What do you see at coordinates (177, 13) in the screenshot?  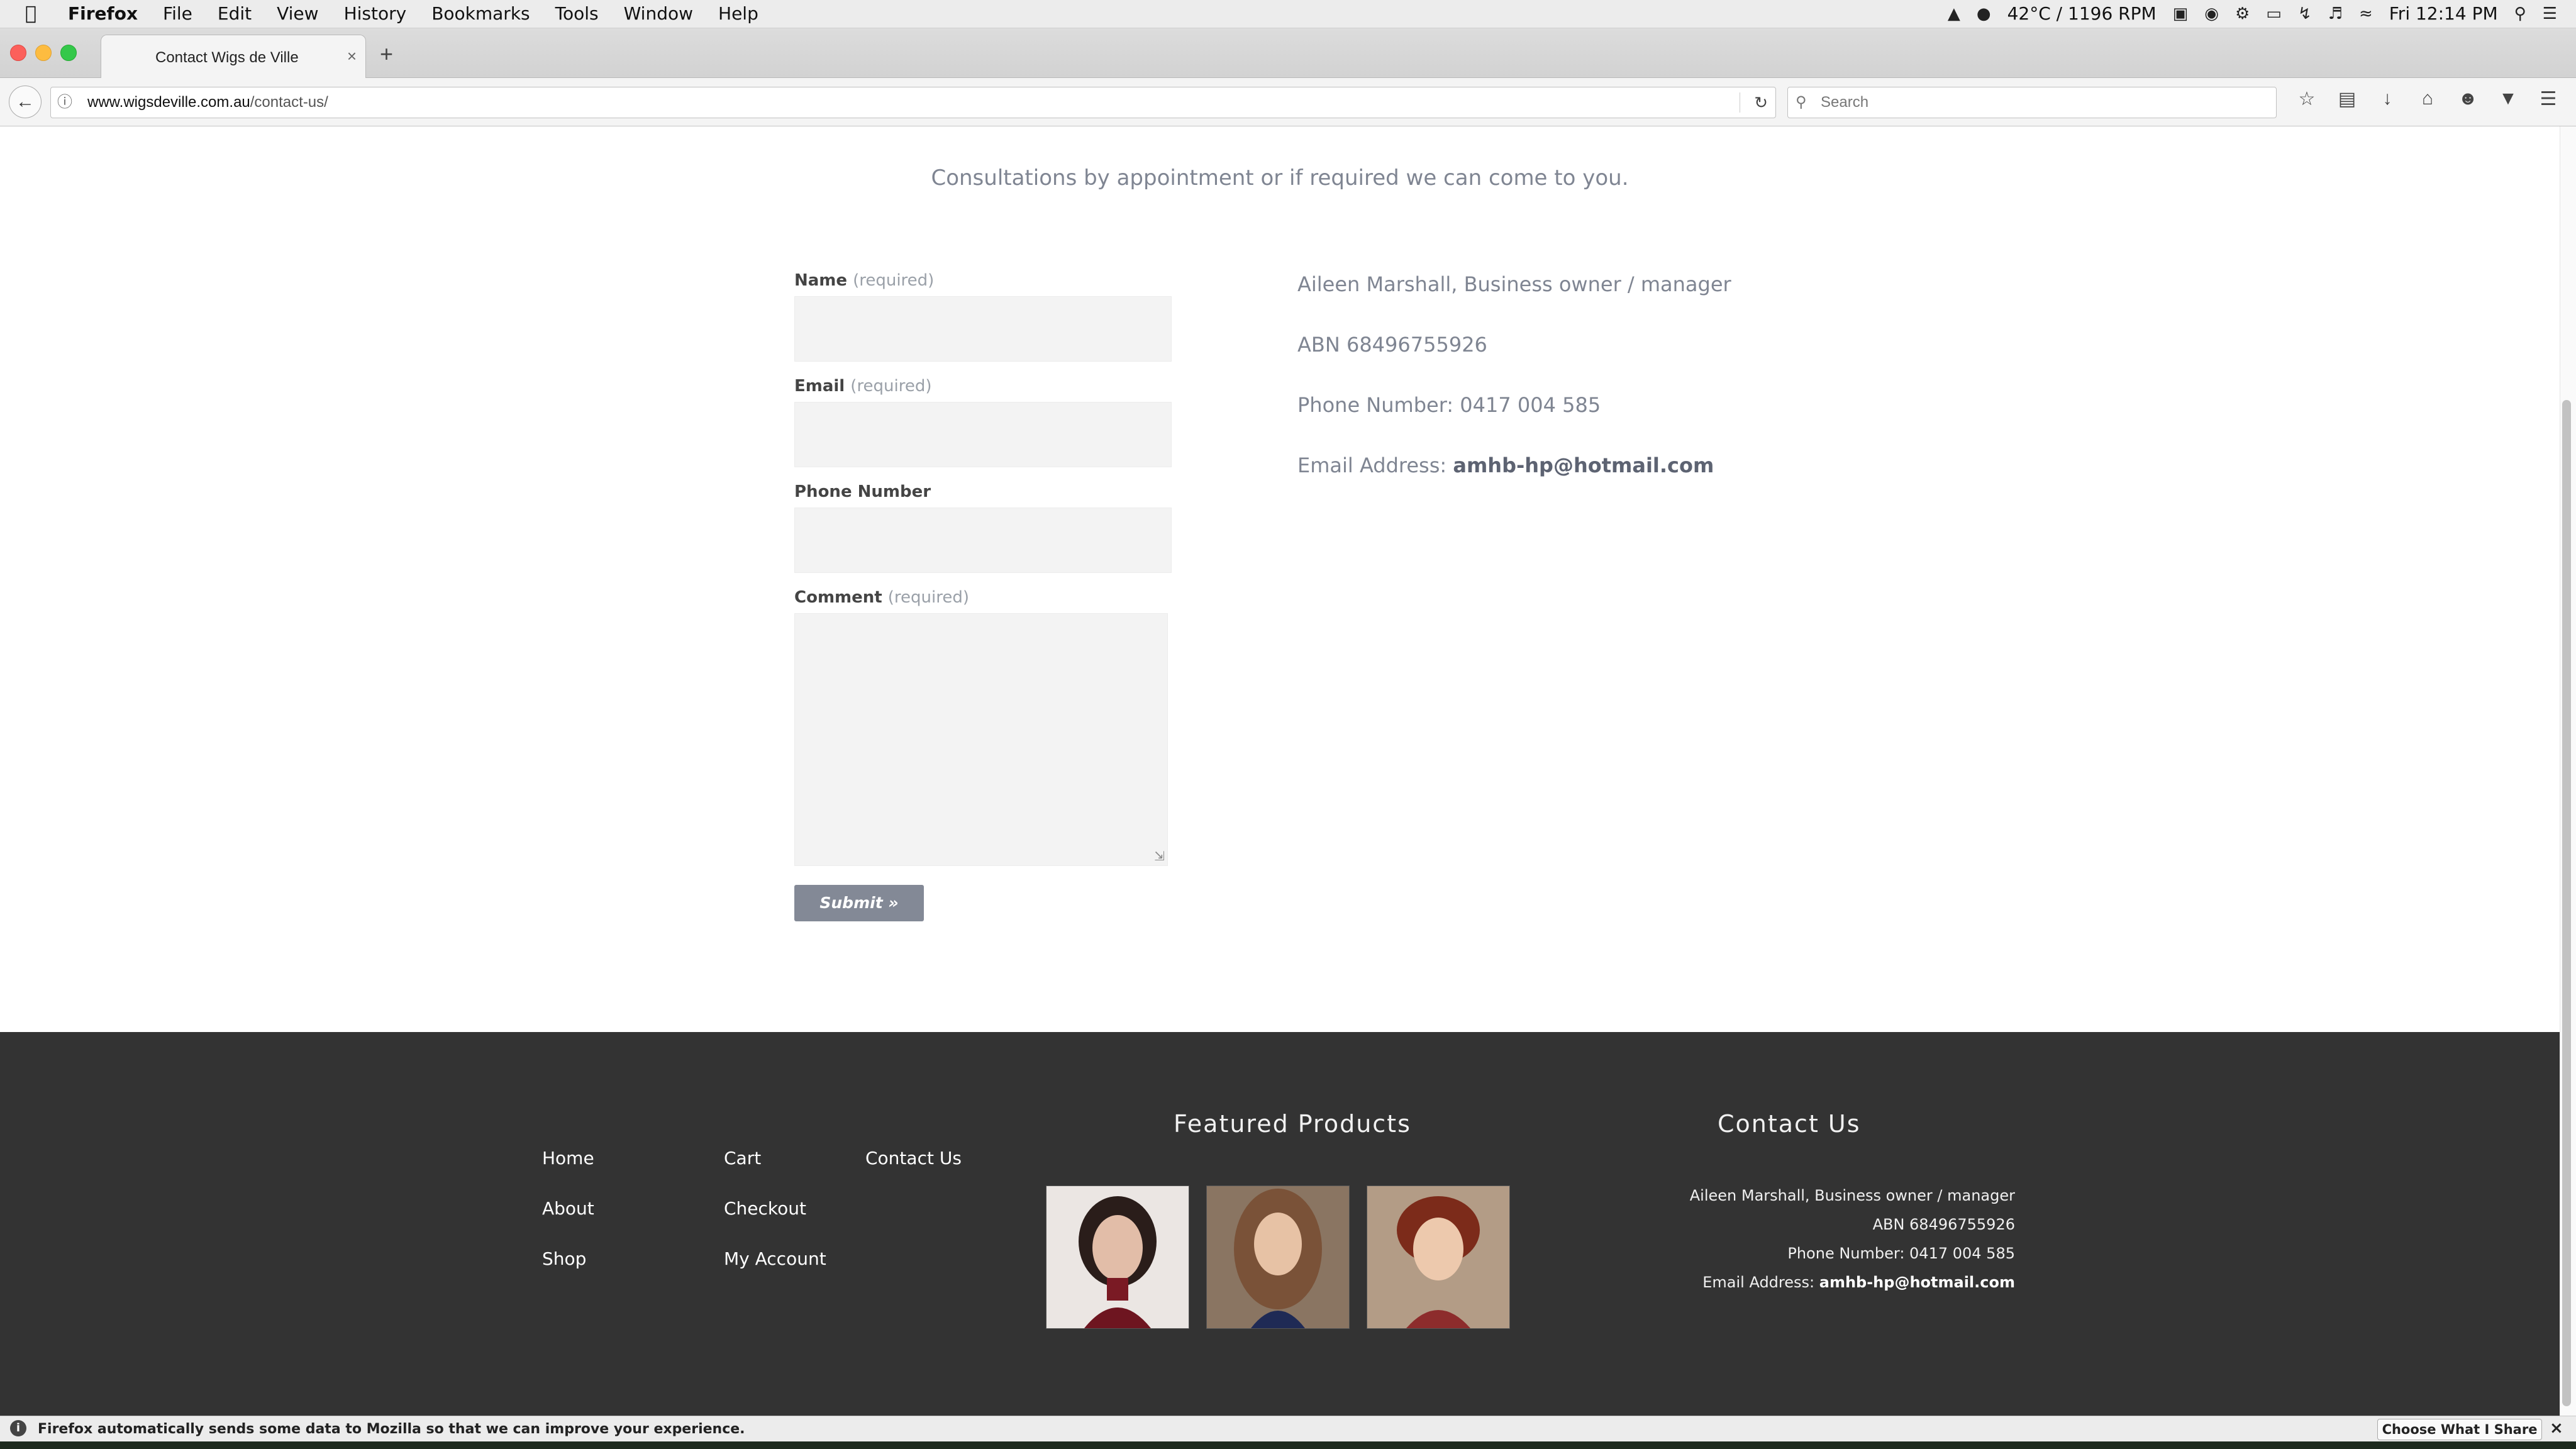 I see `menu-file: File` at bounding box center [177, 13].